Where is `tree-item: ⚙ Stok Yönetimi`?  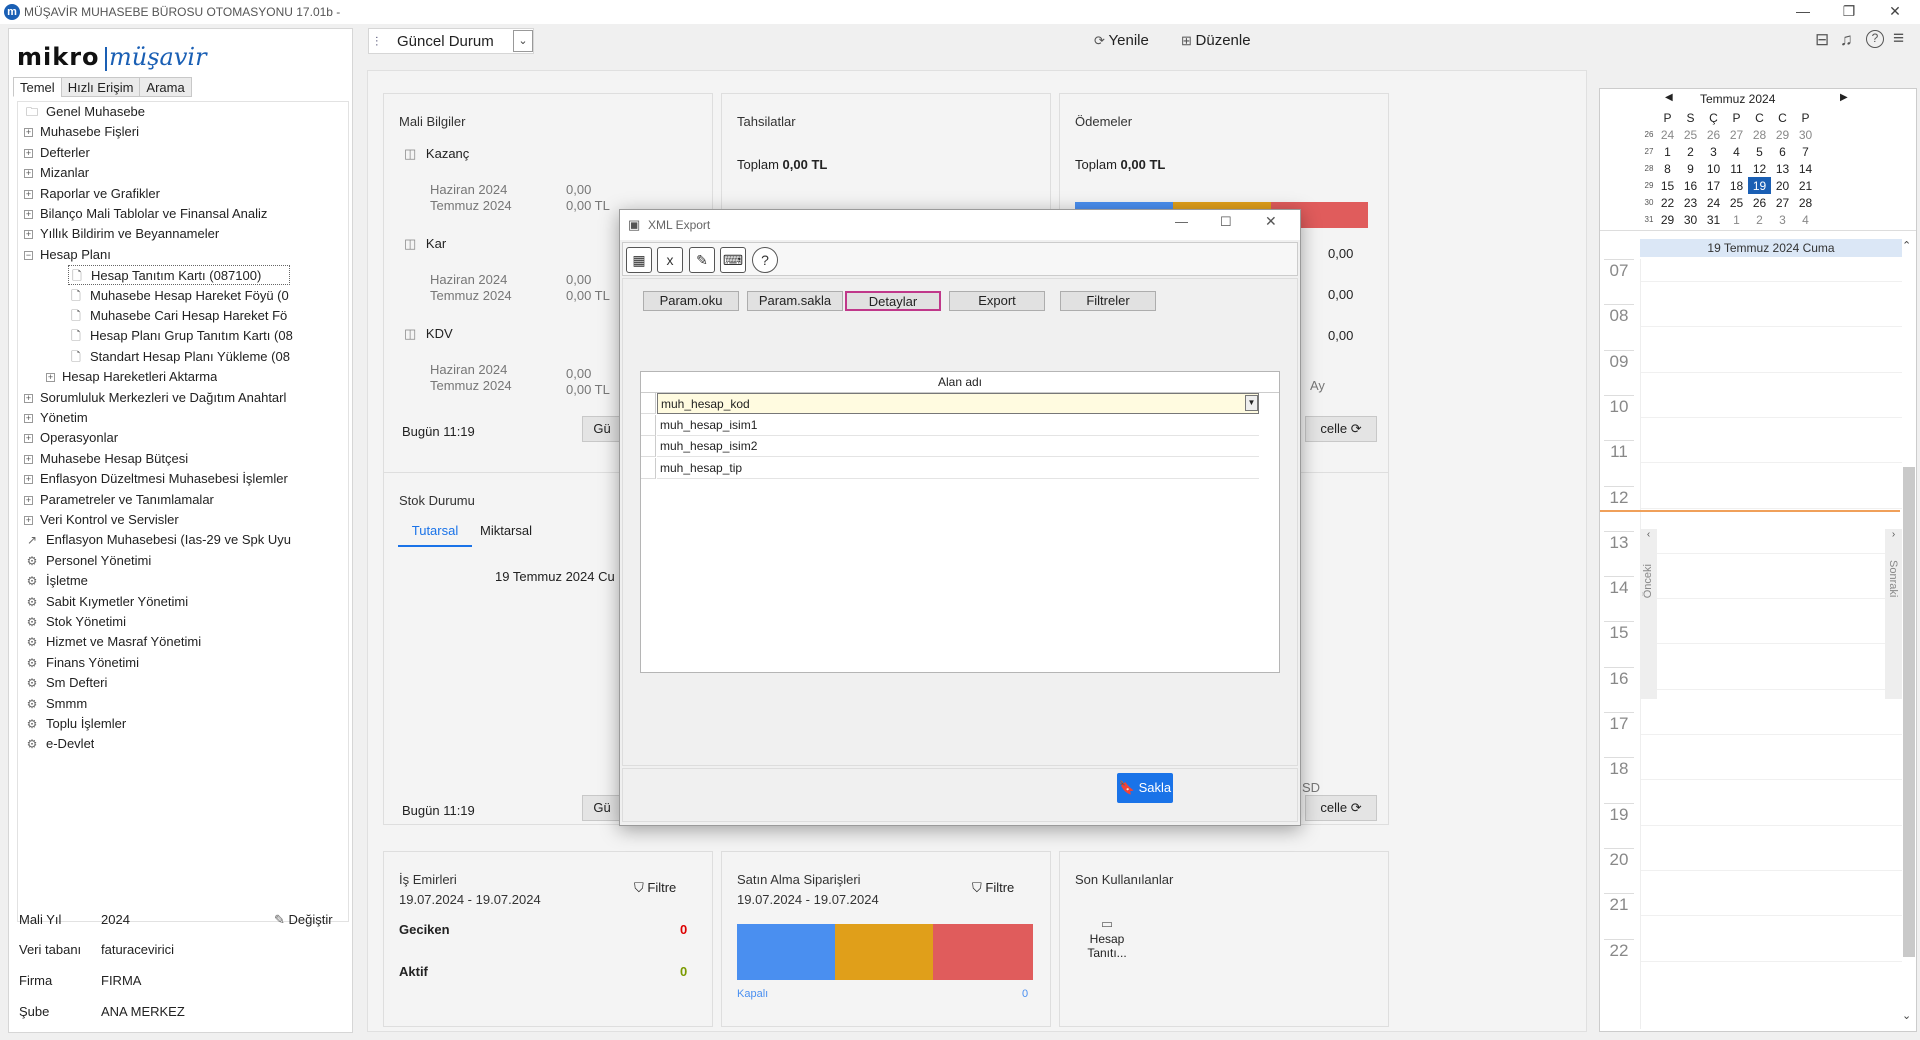
tree-item: ⚙ Stok Yönetimi is located at coordinates (75, 622).